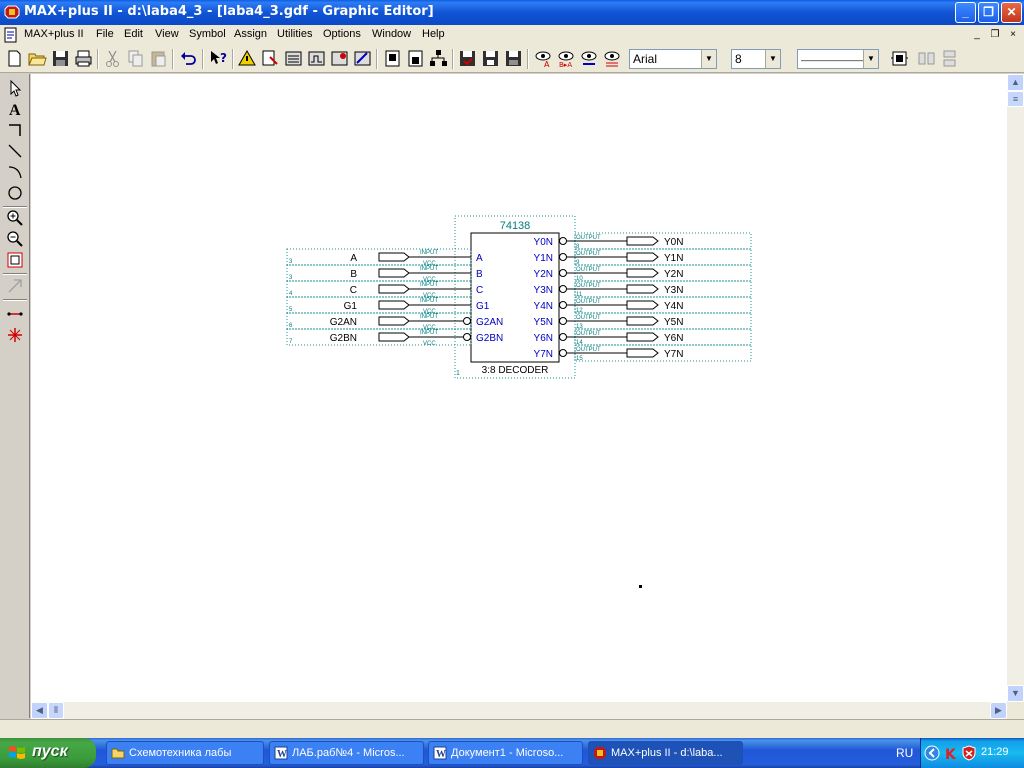 The image size is (1024, 768). What do you see at coordinates (384, 289) in the screenshot?
I see `input-pin-c: 4 C INPUTVCC C` at bounding box center [384, 289].